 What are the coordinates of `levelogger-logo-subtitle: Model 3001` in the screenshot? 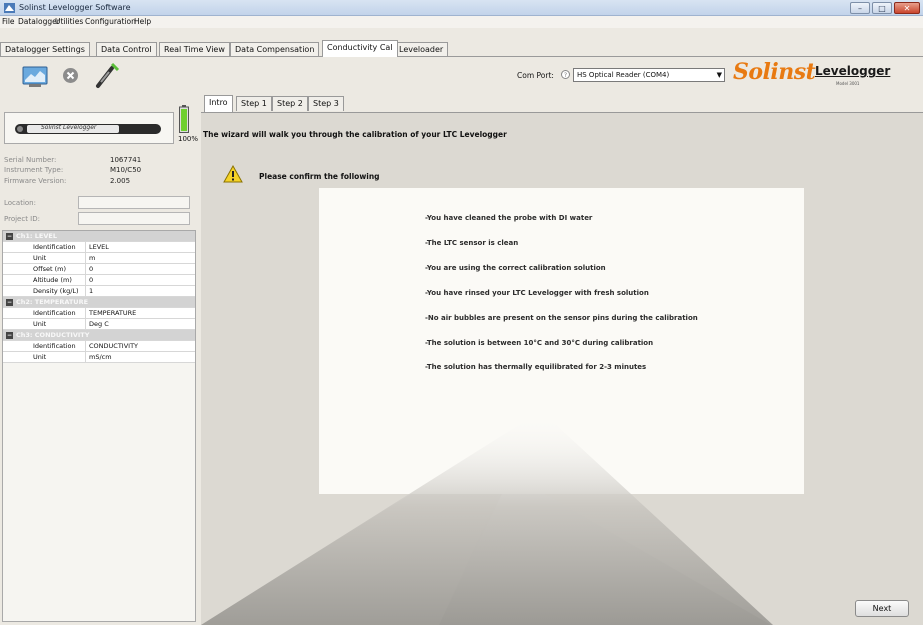 It's located at (848, 83).